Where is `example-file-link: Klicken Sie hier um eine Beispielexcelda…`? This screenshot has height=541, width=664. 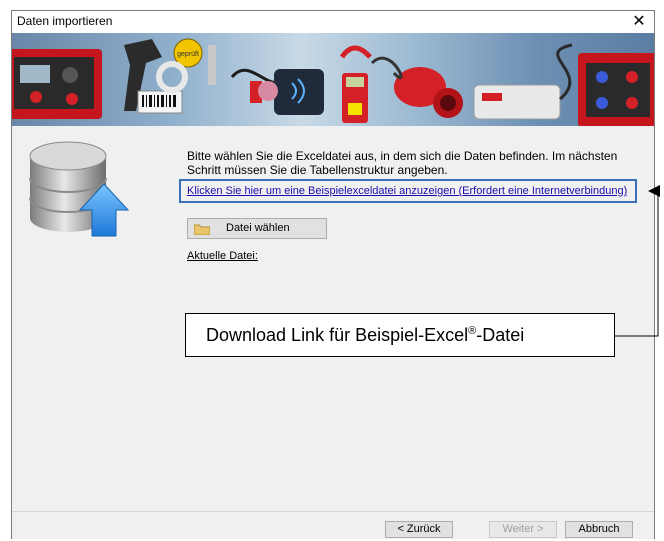 example-file-link: Klicken Sie hier um eine Beispielexcelda… is located at coordinates (407, 191).